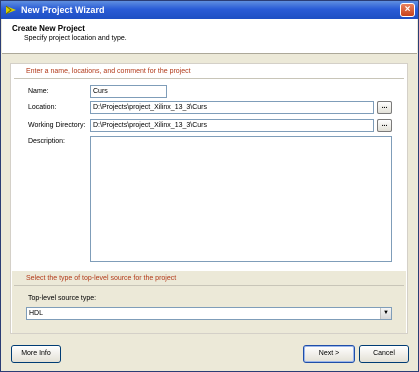 This screenshot has height=372, width=419. What do you see at coordinates (128, 91) in the screenshot?
I see `project-name-input: Curs` at bounding box center [128, 91].